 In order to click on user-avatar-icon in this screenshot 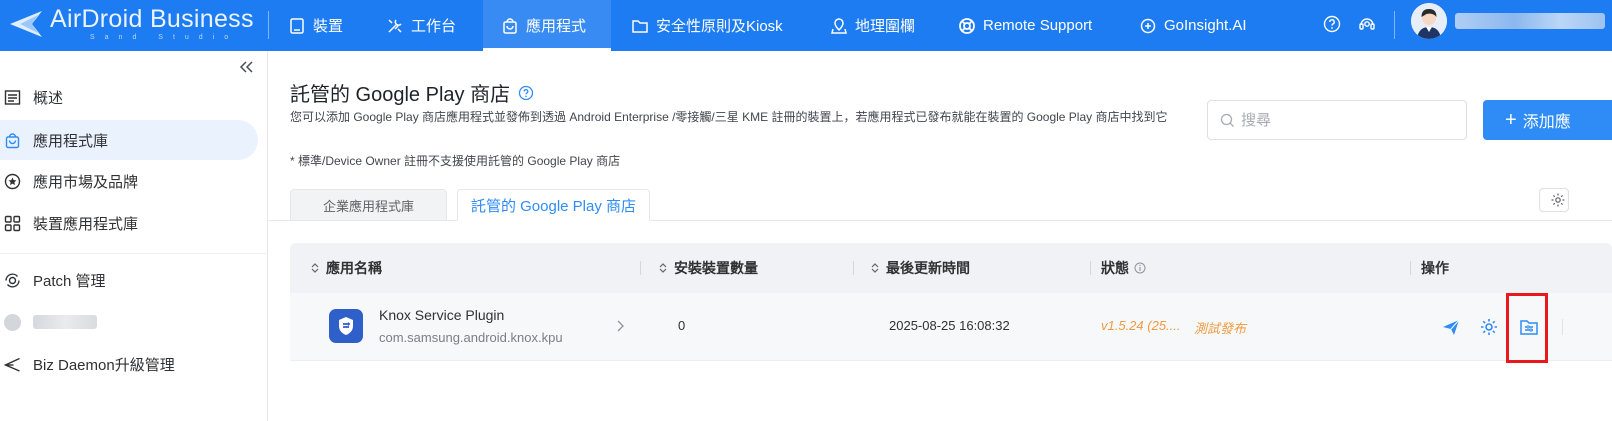, I will do `click(1429, 21)`.